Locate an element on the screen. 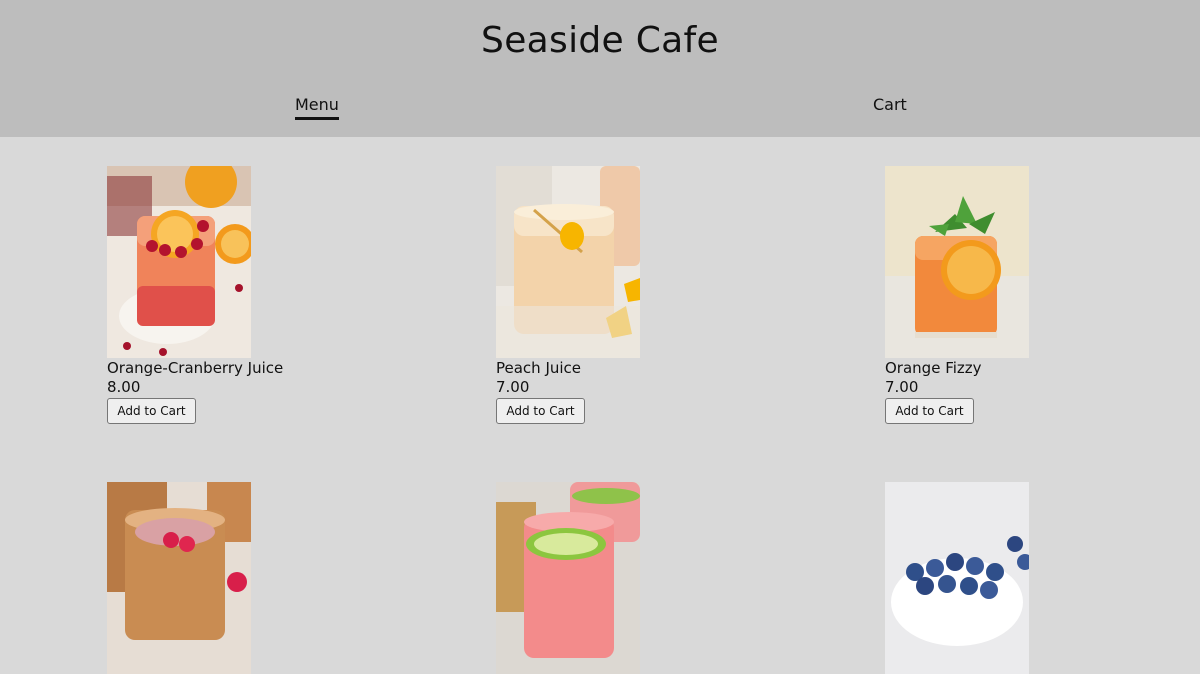  product-name: Peach Juice is located at coordinates (539, 368).